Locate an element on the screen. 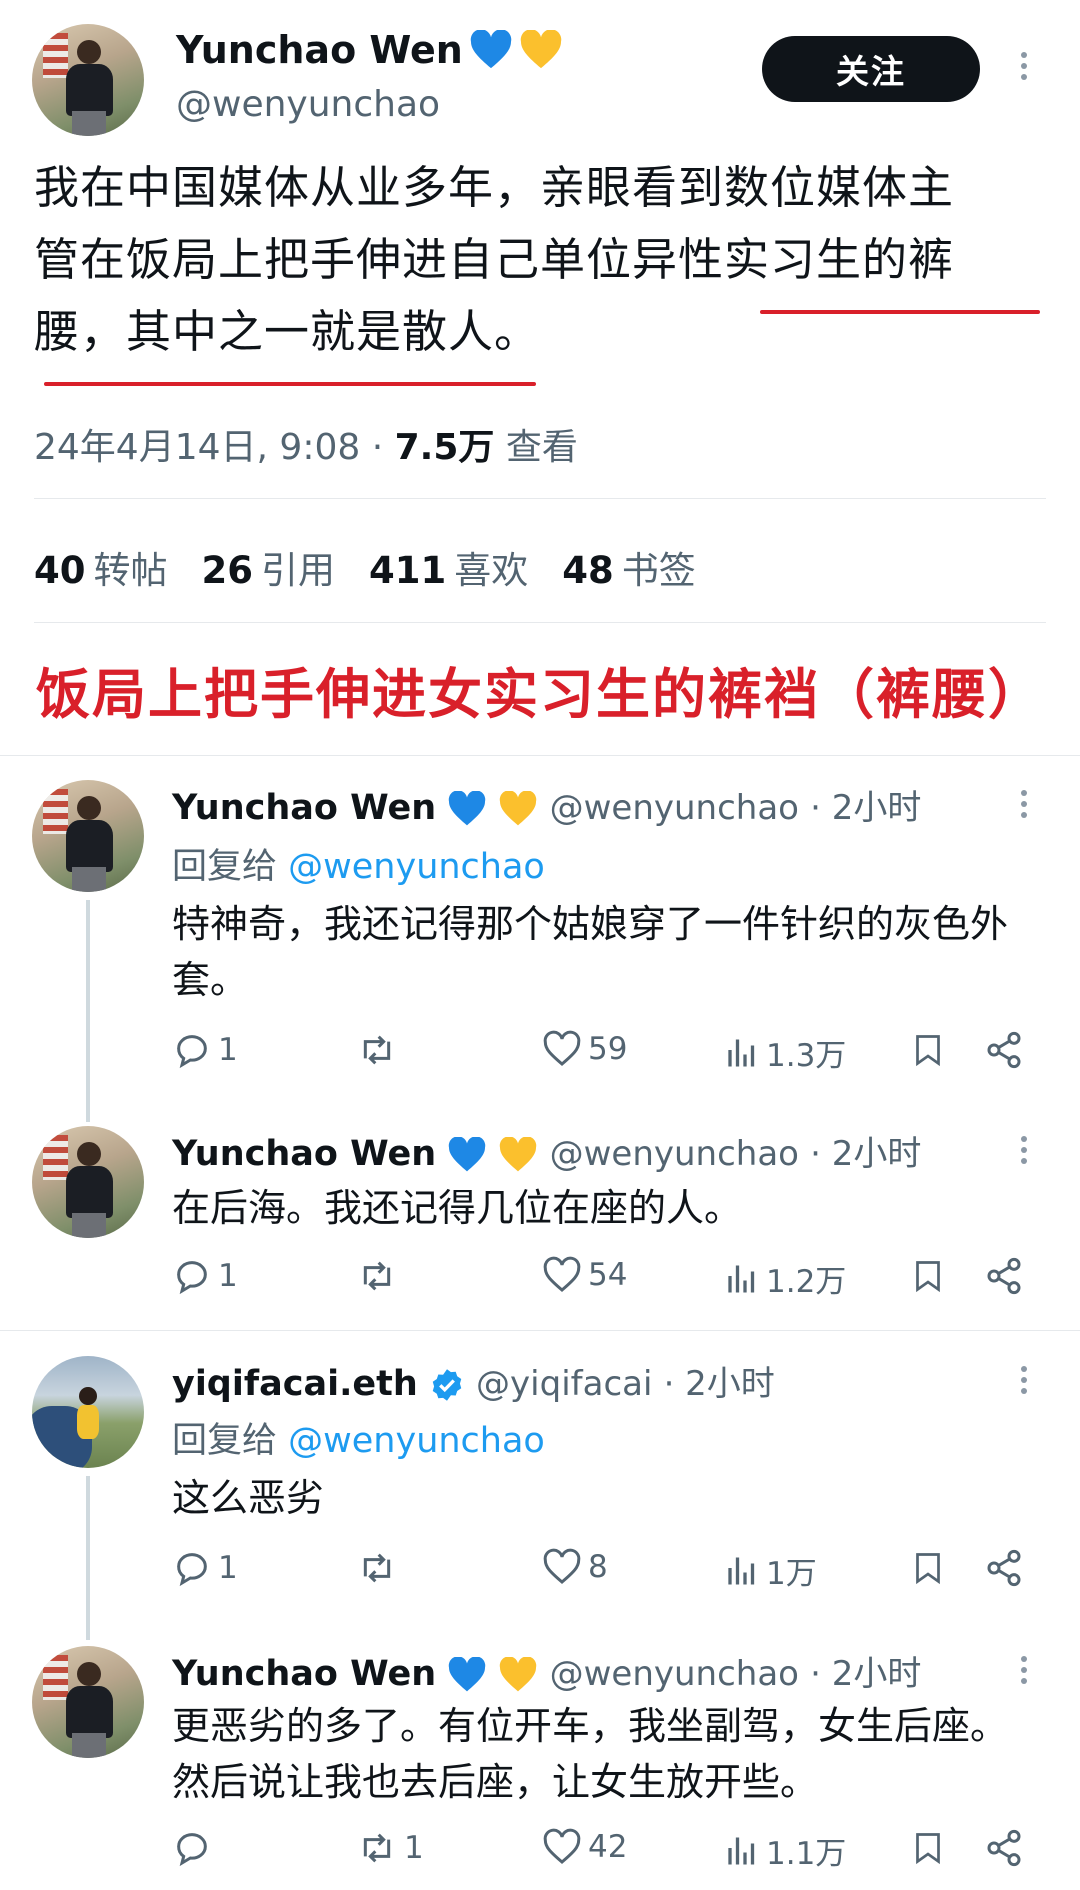  action-bar: 1 42 1.1万 is located at coordinates (602, 1852).